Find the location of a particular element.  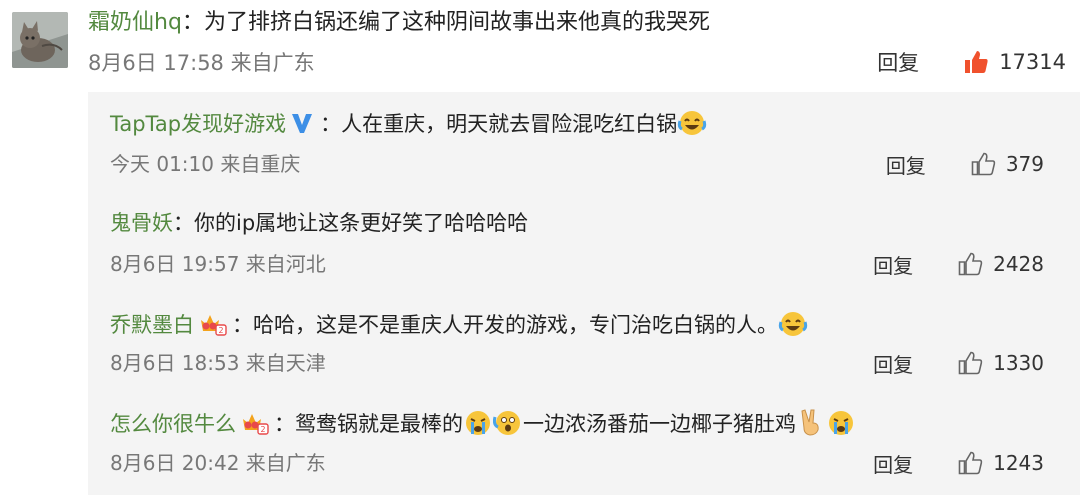

comment-body: 人在重庆，明天就去冒险混吃红白锅 is located at coordinates (509, 124).